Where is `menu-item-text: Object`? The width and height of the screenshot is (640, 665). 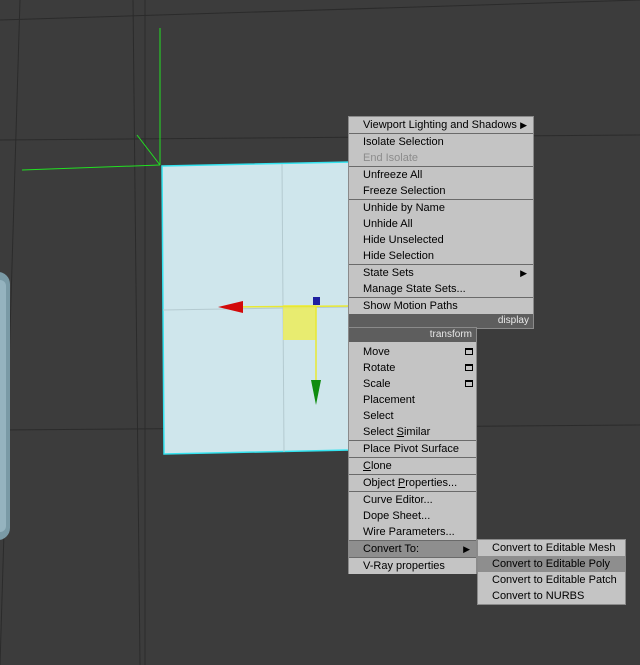
menu-item-text: Object is located at coordinates (380, 483).